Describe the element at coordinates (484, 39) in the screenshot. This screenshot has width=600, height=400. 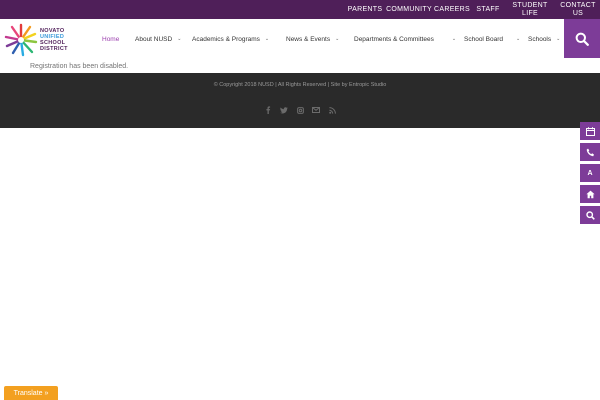
I see `nav-item-label: School Board` at that location.